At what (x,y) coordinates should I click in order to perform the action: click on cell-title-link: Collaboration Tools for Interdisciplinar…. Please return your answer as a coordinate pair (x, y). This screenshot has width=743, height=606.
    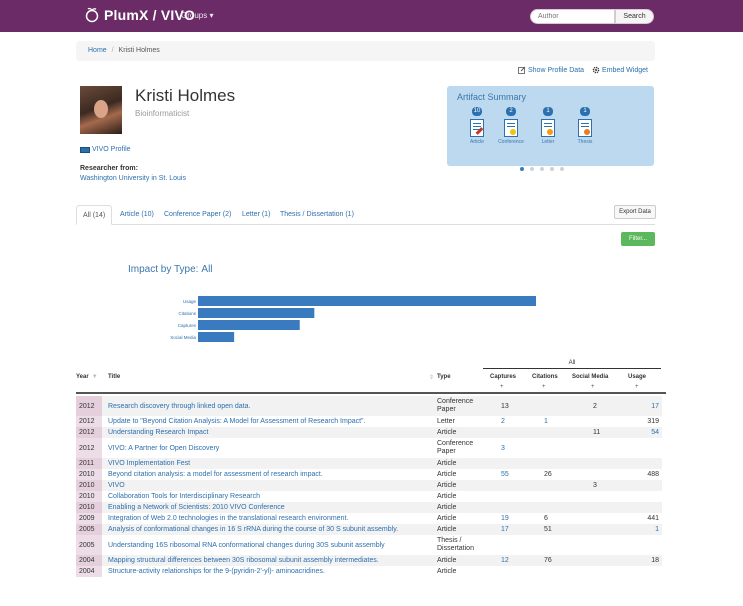
    Looking at the image, I should click on (184, 496).